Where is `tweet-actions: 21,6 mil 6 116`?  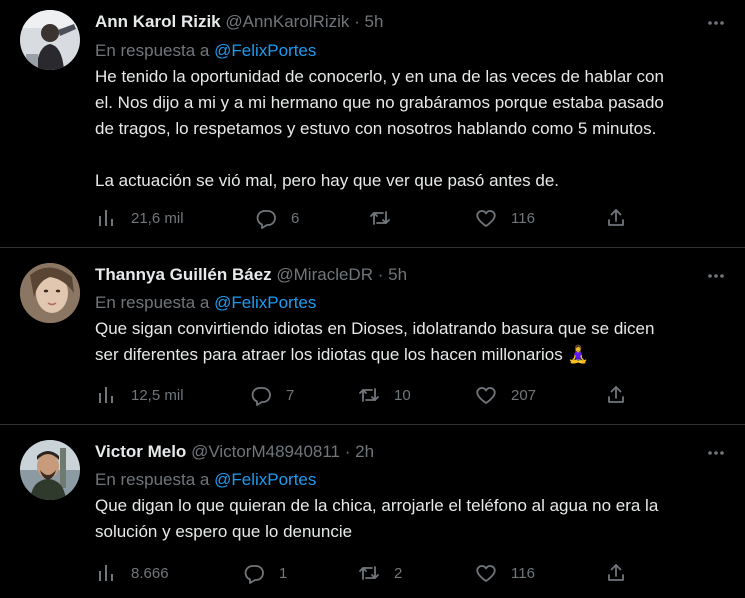
tweet-actions: 21,6 mil 6 116 is located at coordinates (365, 218).